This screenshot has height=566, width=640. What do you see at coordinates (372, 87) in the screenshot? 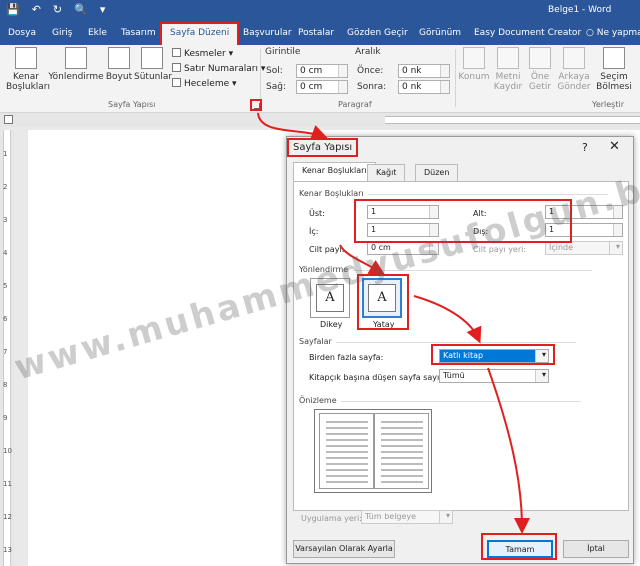
I see `spacing-after-label: Sonra:` at bounding box center [372, 87].